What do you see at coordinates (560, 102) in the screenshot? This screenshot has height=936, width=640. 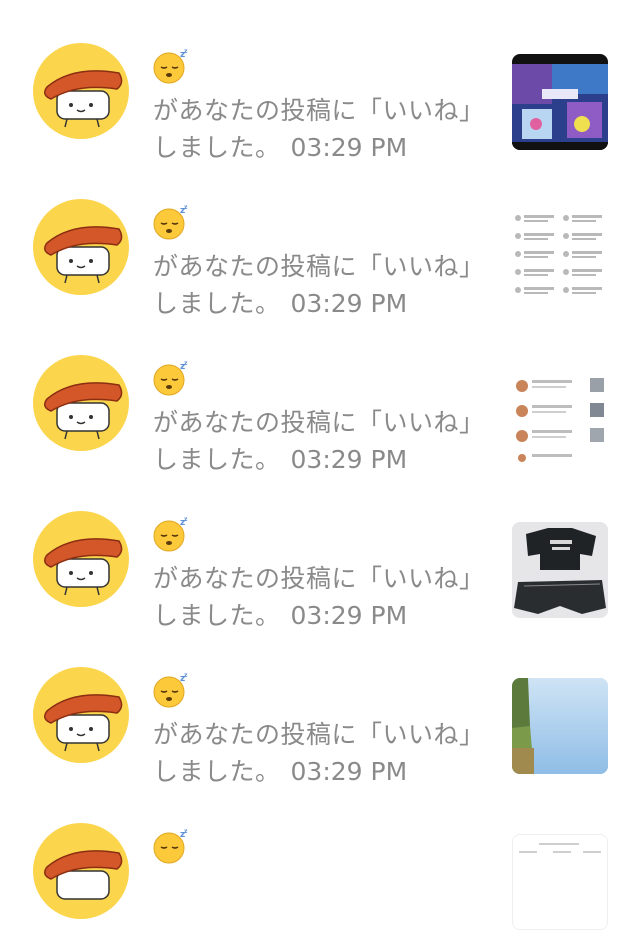 I see `game-screenshot-thumbnail` at bounding box center [560, 102].